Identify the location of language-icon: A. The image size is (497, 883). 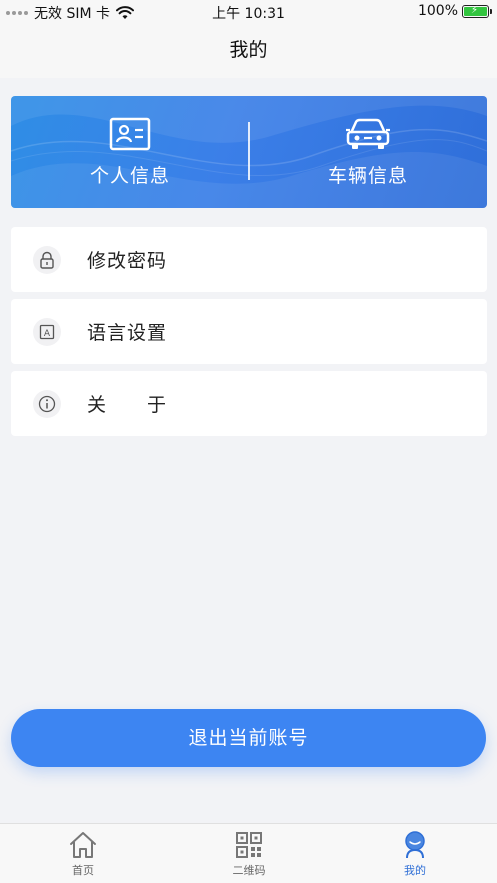
(47, 331).